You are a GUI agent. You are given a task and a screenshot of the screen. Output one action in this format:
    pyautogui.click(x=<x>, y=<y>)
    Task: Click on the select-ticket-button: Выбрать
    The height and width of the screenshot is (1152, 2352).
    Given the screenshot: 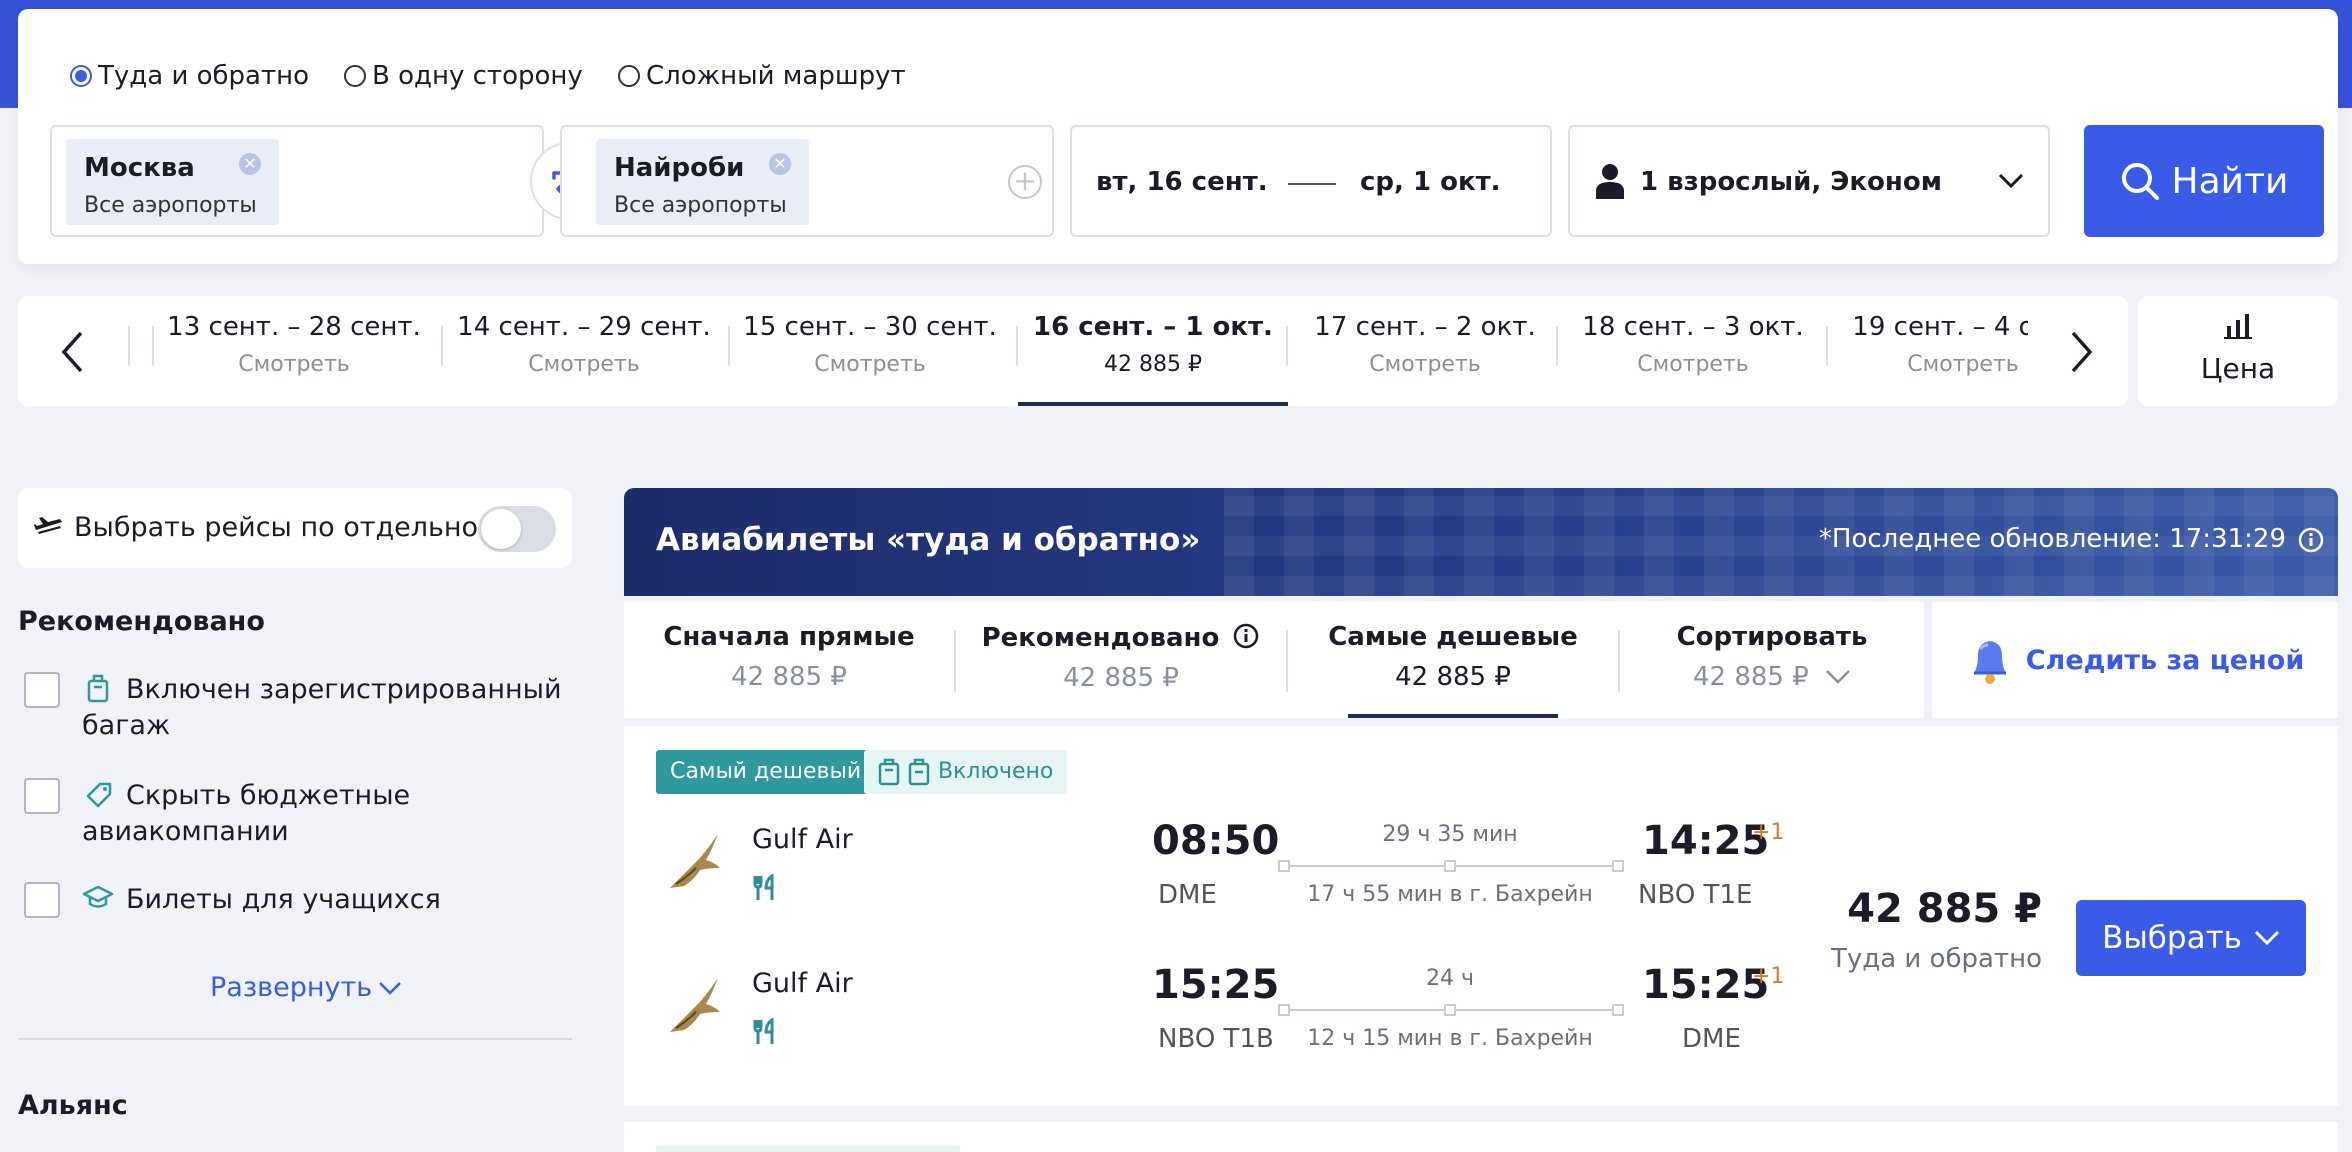 What is the action you would take?
    pyautogui.click(x=2191, y=938)
    